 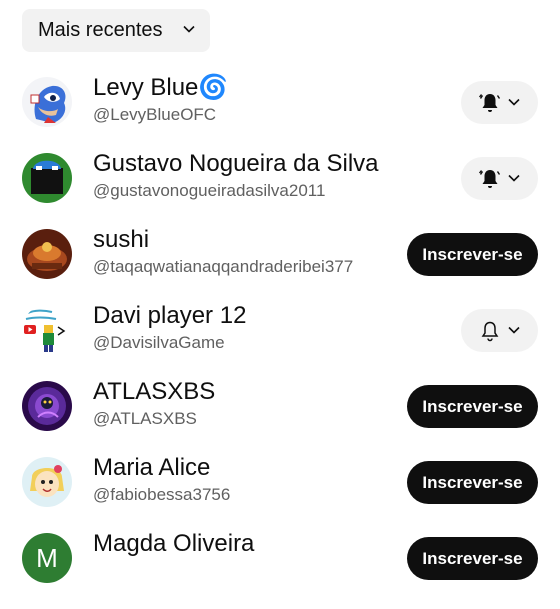 What do you see at coordinates (154, 392) in the screenshot?
I see `channel-name: ATLASXBS` at bounding box center [154, 392].